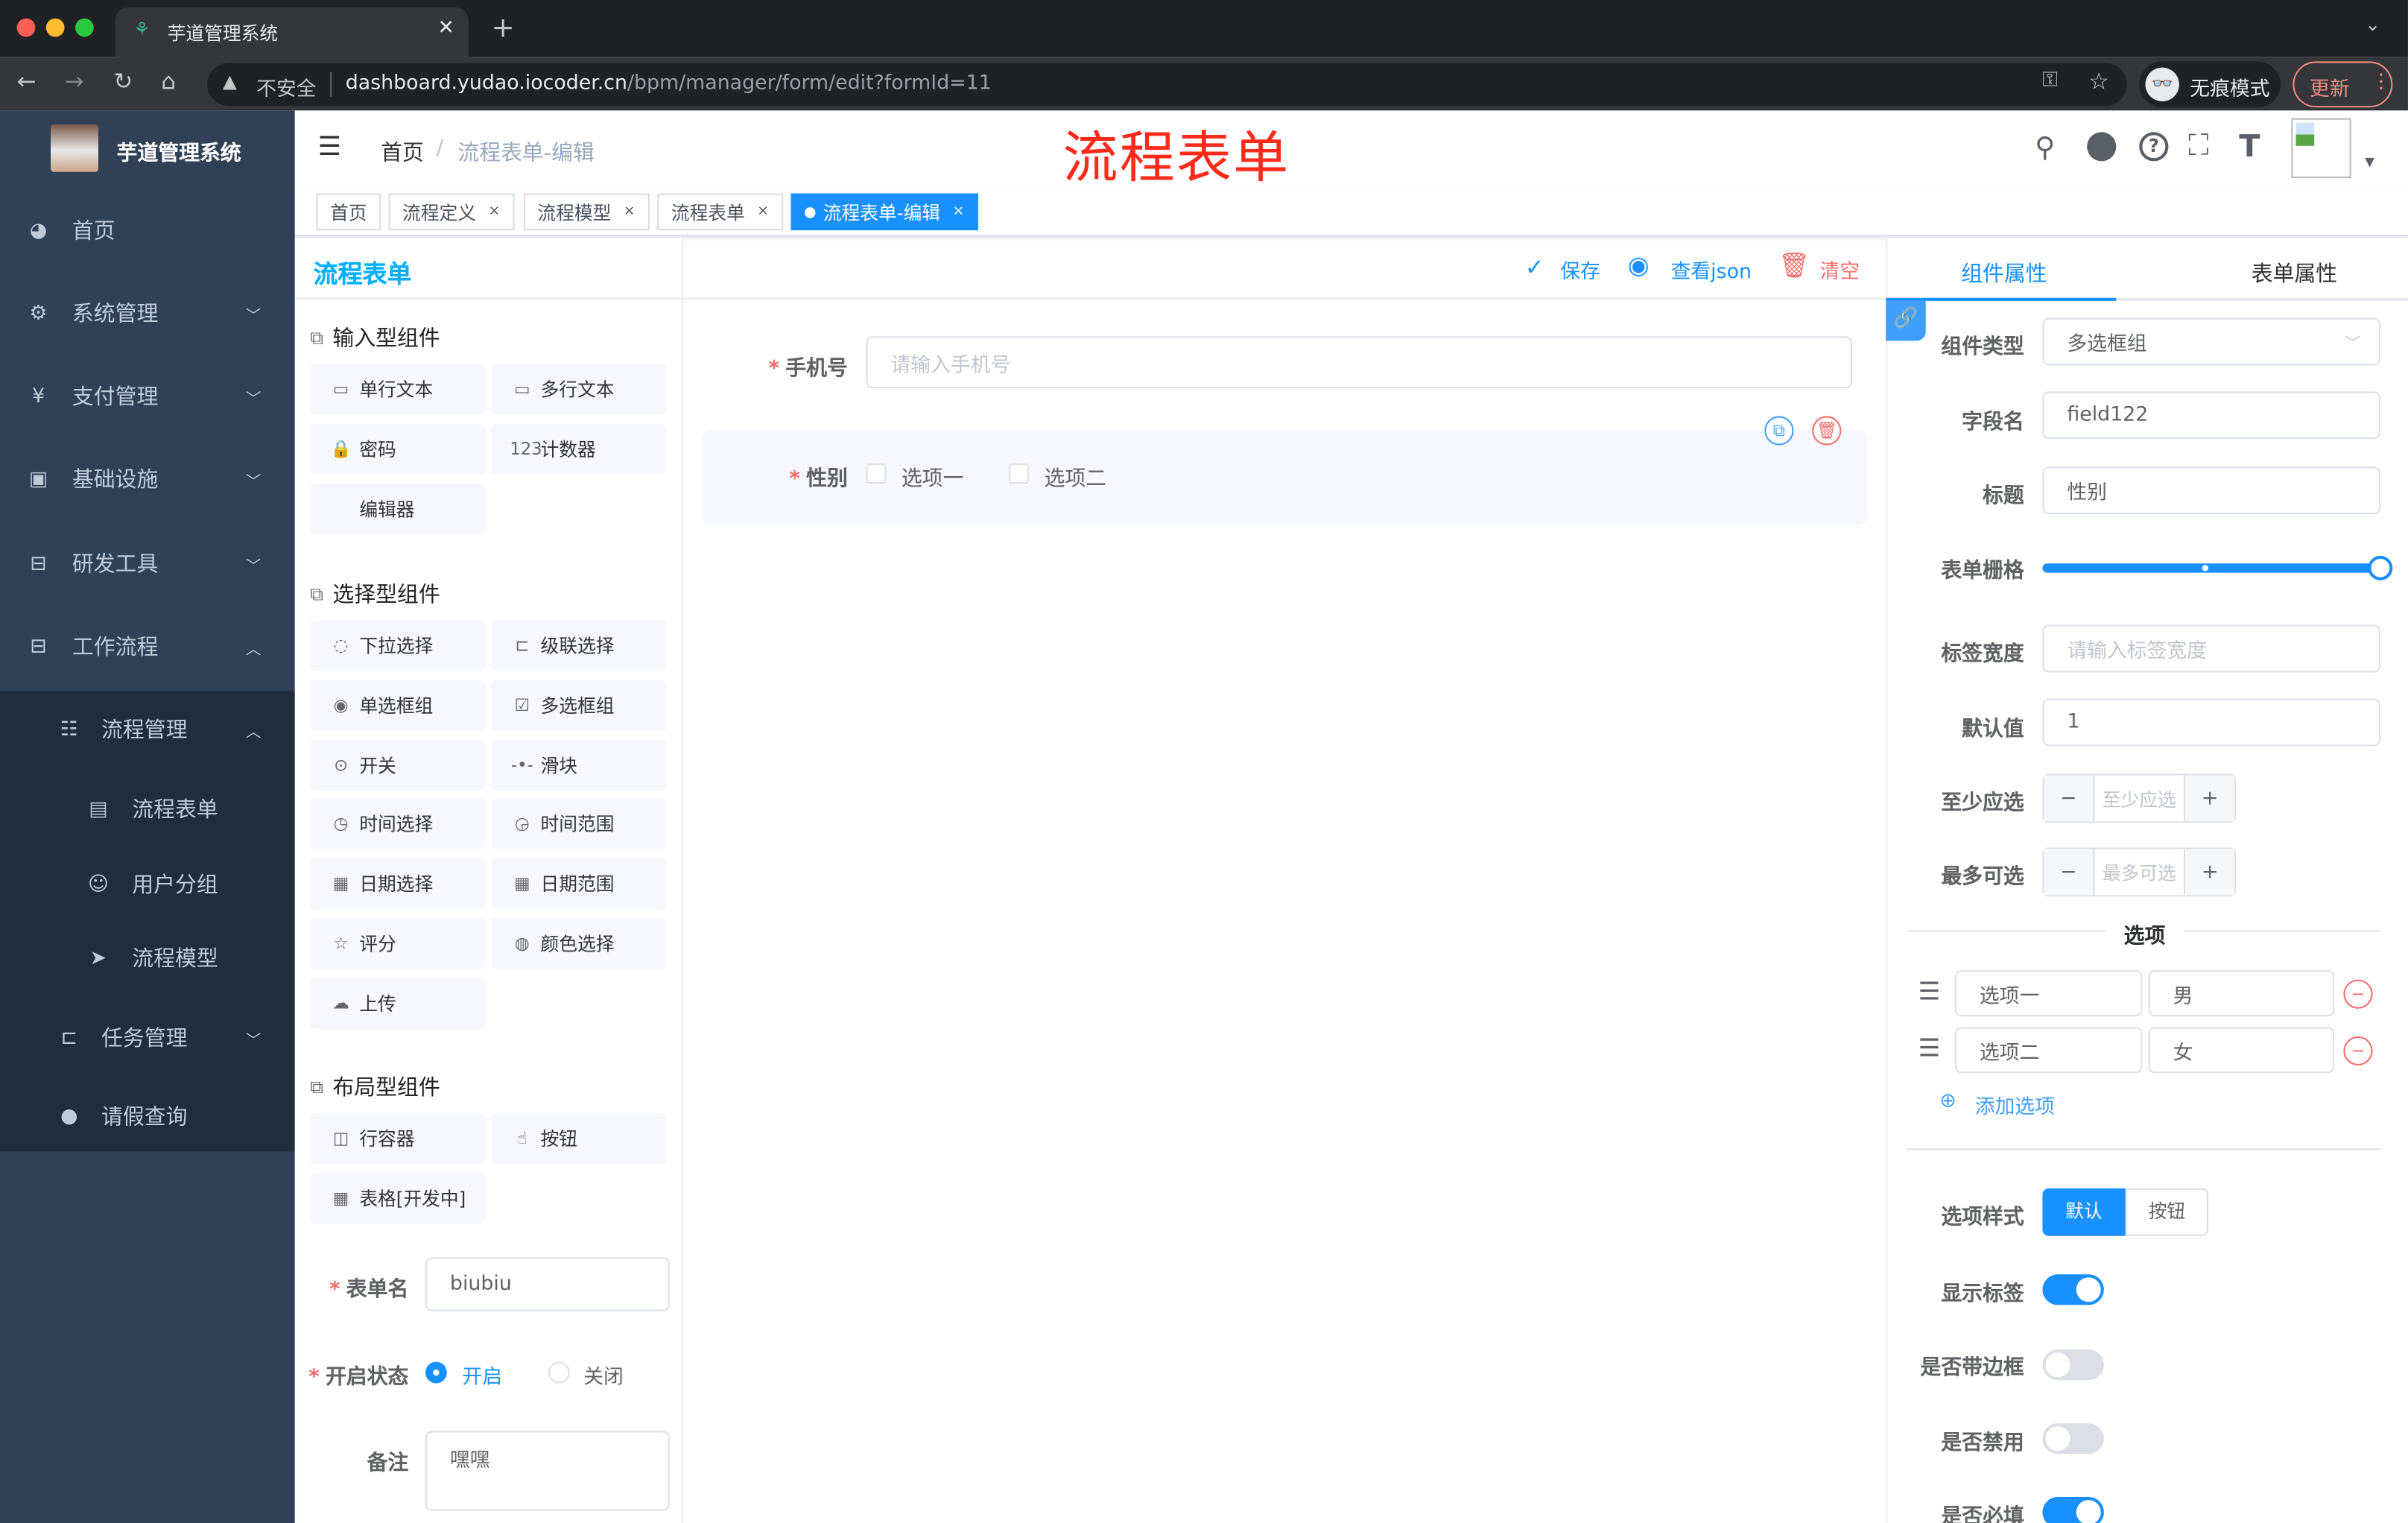  I want to click on option-label: 选项一, so click(932, 476).